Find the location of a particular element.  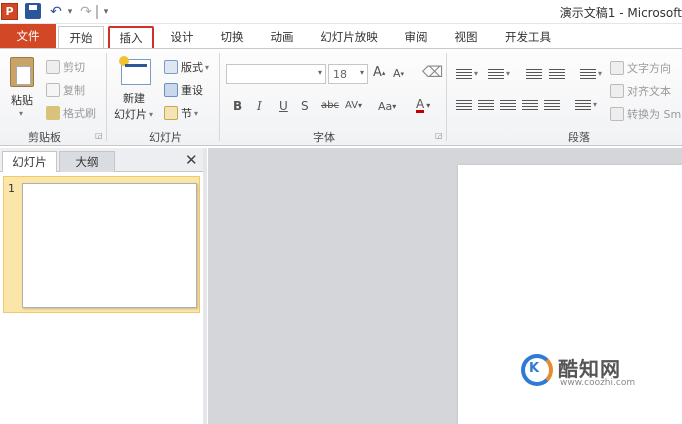

new-slide-icon is located at coordinates (135, 70).